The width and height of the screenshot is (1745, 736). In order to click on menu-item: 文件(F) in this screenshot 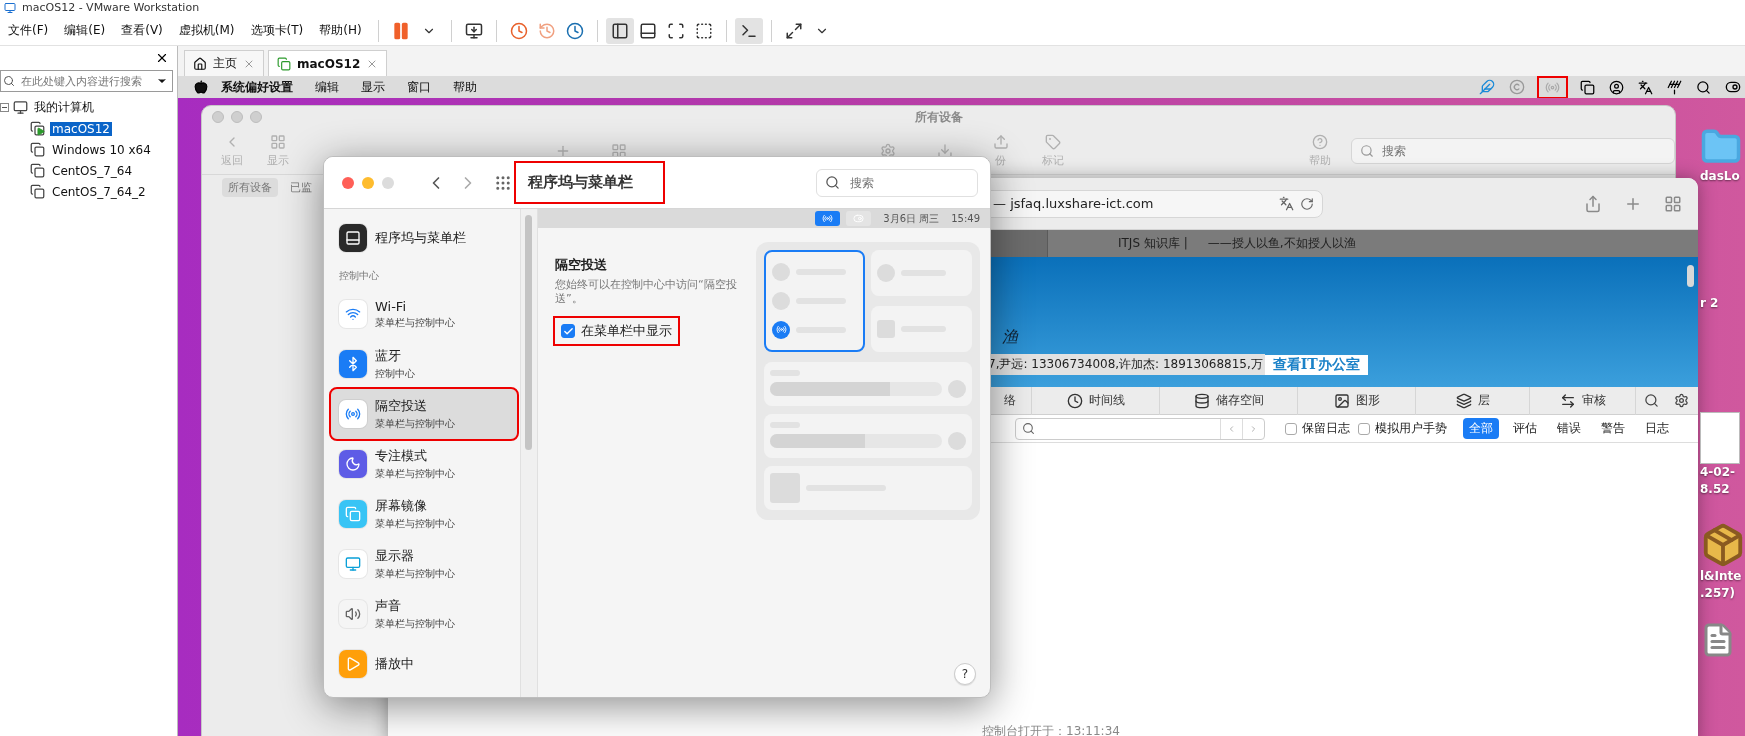, I will do `click(28, 30)`.